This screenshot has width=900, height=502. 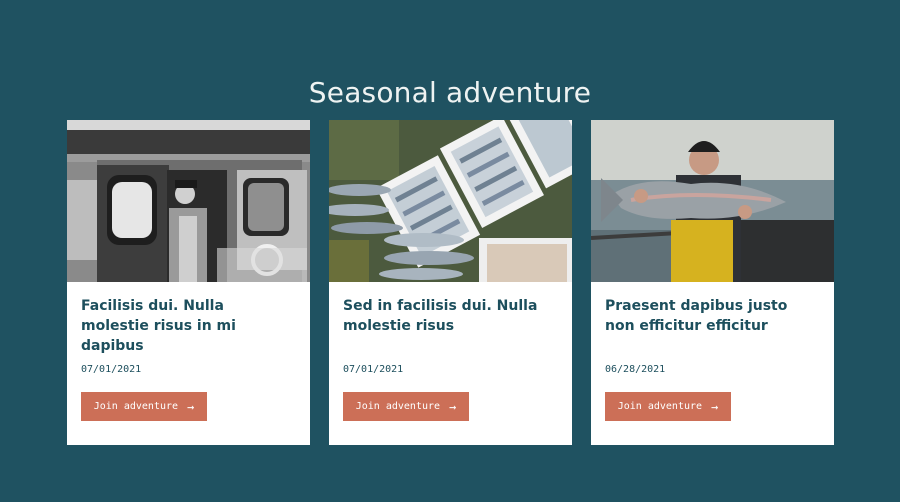 What do you see at coordinates (188, 201) in the screenshot?
I see `card-photo-fisherman-boat` at bounding box center [188, 201].